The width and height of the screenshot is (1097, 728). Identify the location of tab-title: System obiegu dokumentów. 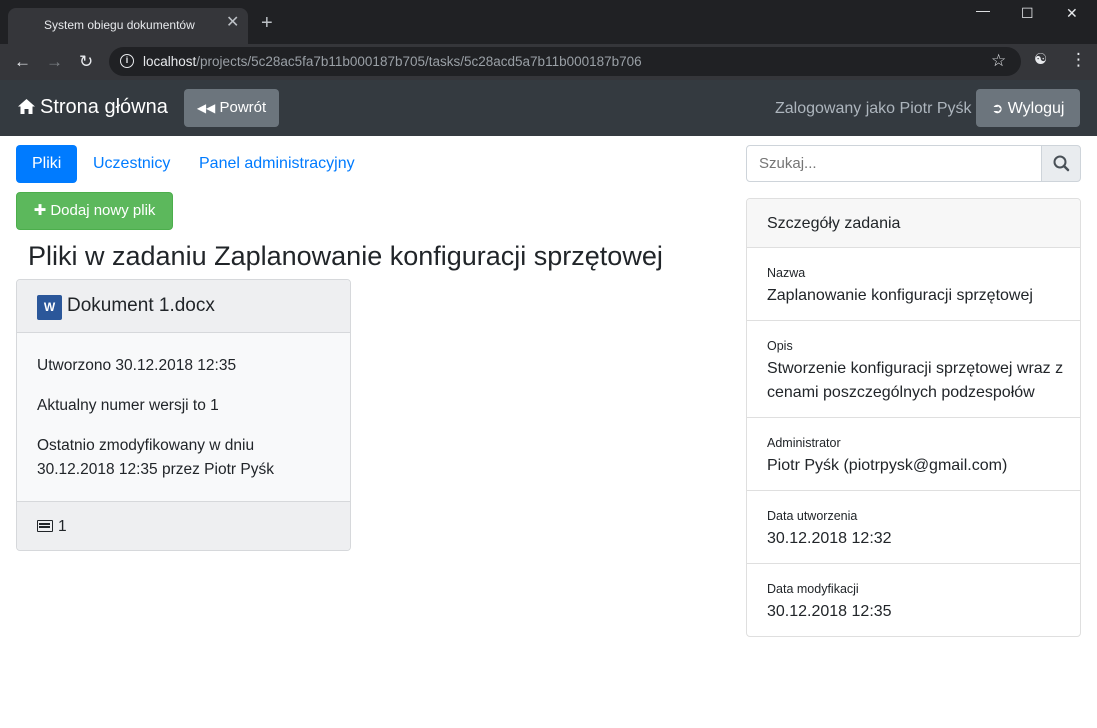
(119, 25).